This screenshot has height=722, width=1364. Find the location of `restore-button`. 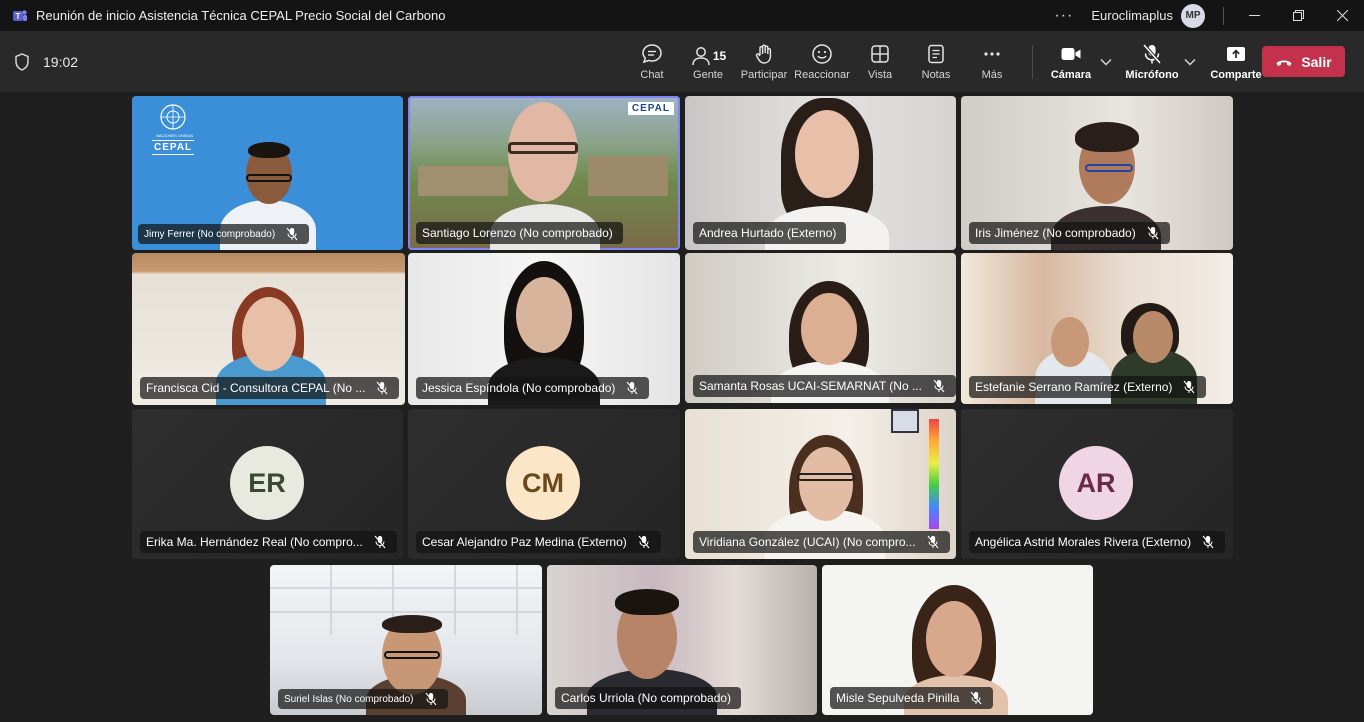

restore-button is located at coordinates (1298, 15).